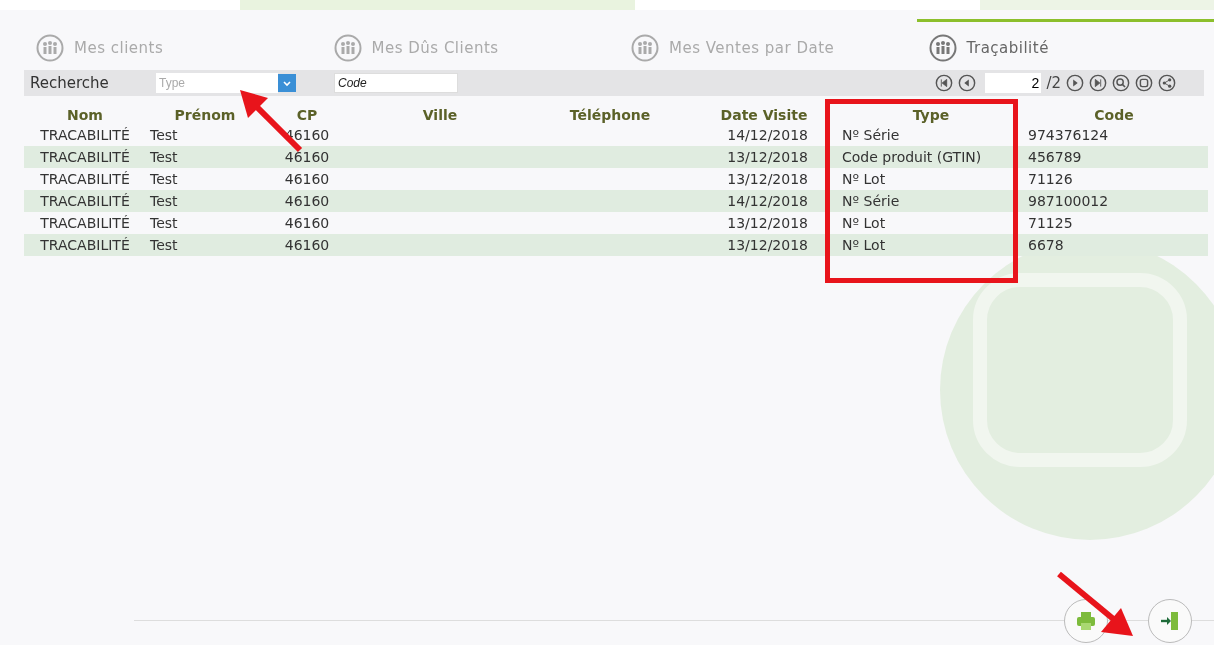 The width and height of the screenshot is (1214, 645). Describe the element at coordinates (1065, 42) in the screenshot. I see `tab: Traçabilité` at that location.